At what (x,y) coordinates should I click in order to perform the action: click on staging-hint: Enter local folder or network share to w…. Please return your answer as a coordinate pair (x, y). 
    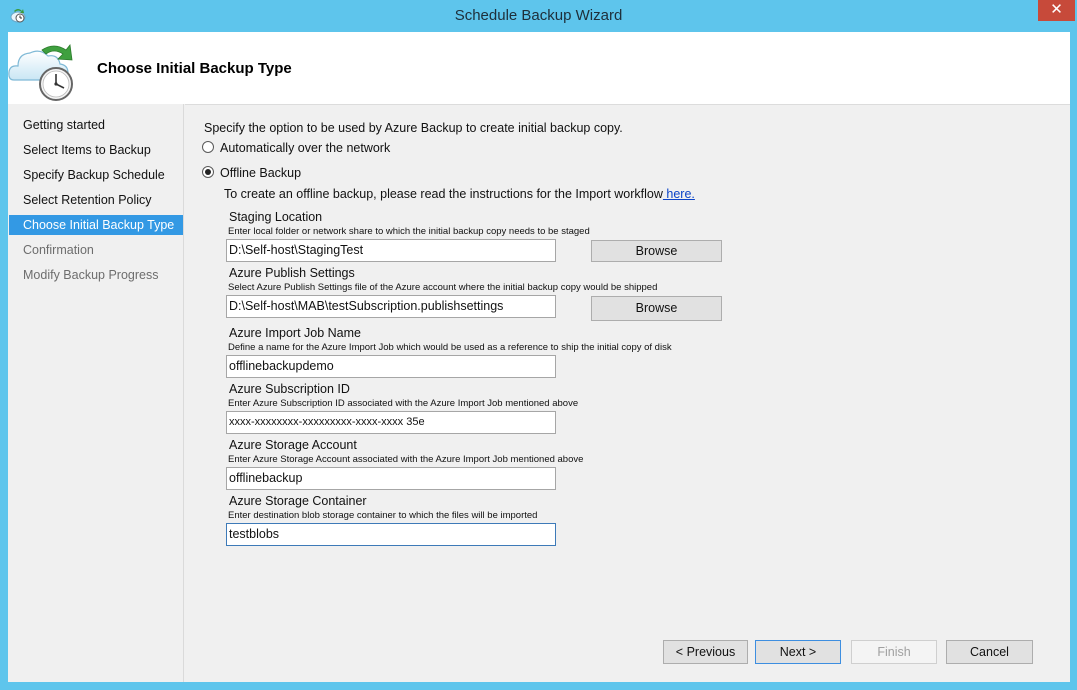
    Looking at the image, I should click on (409, 231).